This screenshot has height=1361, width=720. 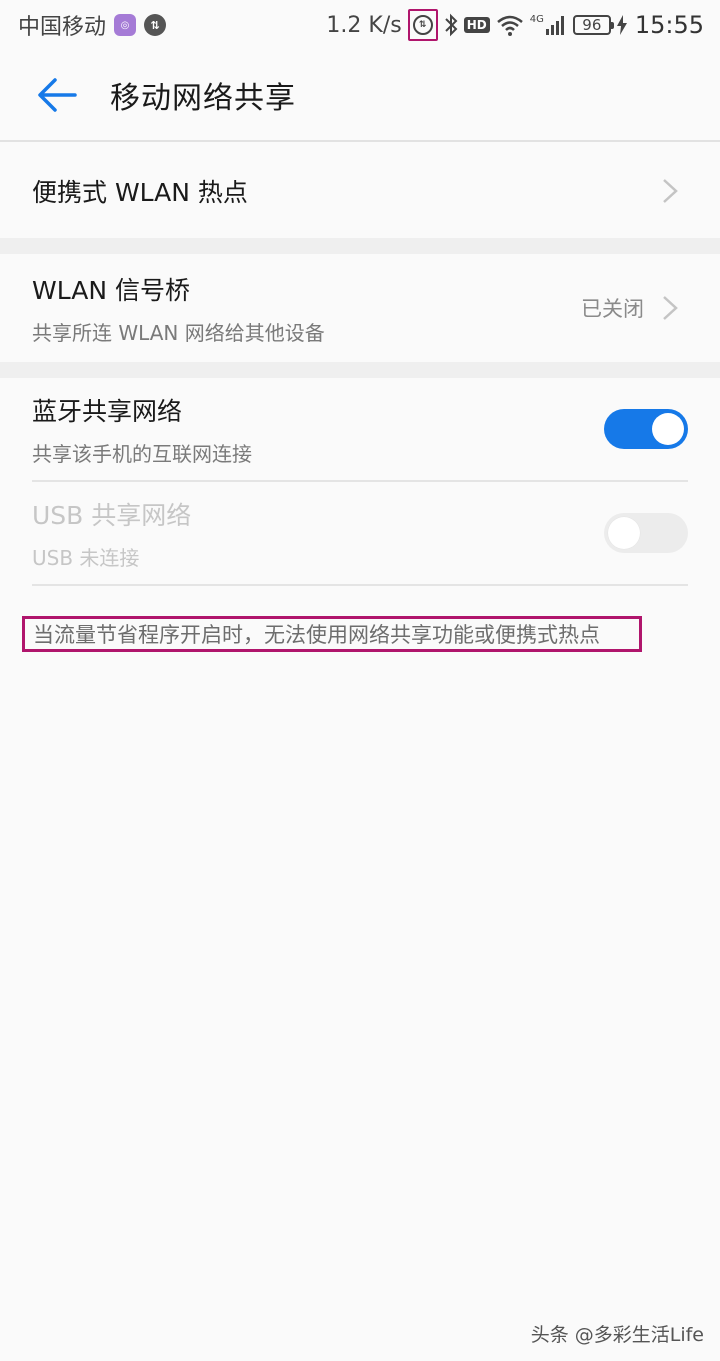 I want to click on watermark: 头条 @多彩生活Life, so click(x=617, y=1335).